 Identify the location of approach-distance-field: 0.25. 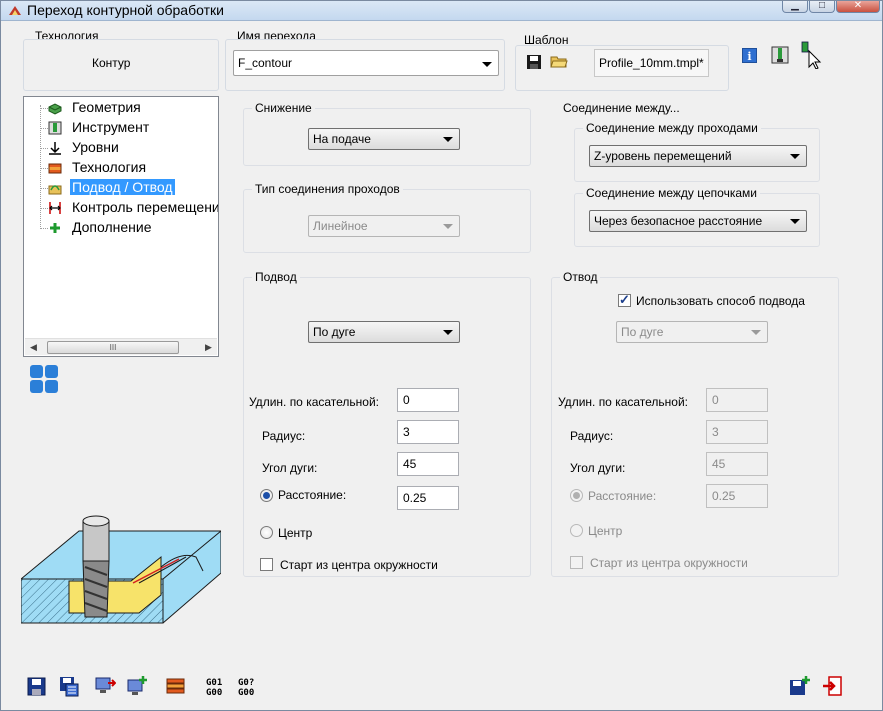
(428, 498).